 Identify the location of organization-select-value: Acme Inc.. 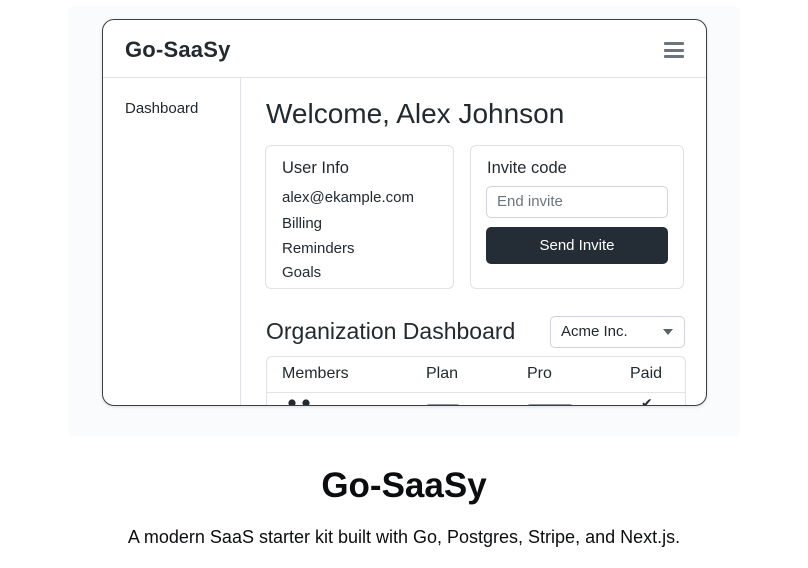
(594, 331).